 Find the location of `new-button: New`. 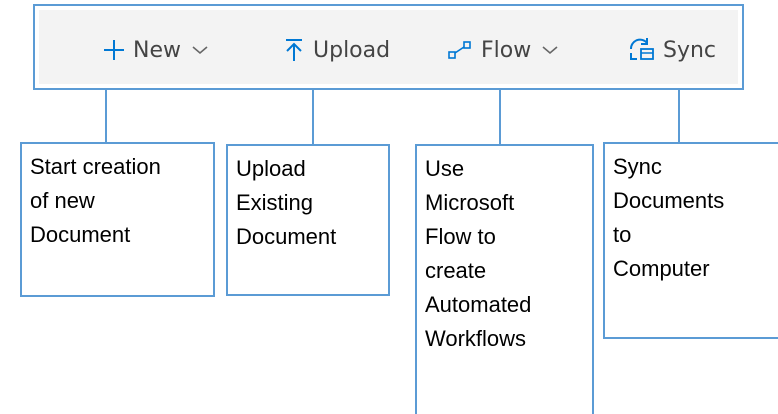

new-button: New is located at coordinates (156, 50).